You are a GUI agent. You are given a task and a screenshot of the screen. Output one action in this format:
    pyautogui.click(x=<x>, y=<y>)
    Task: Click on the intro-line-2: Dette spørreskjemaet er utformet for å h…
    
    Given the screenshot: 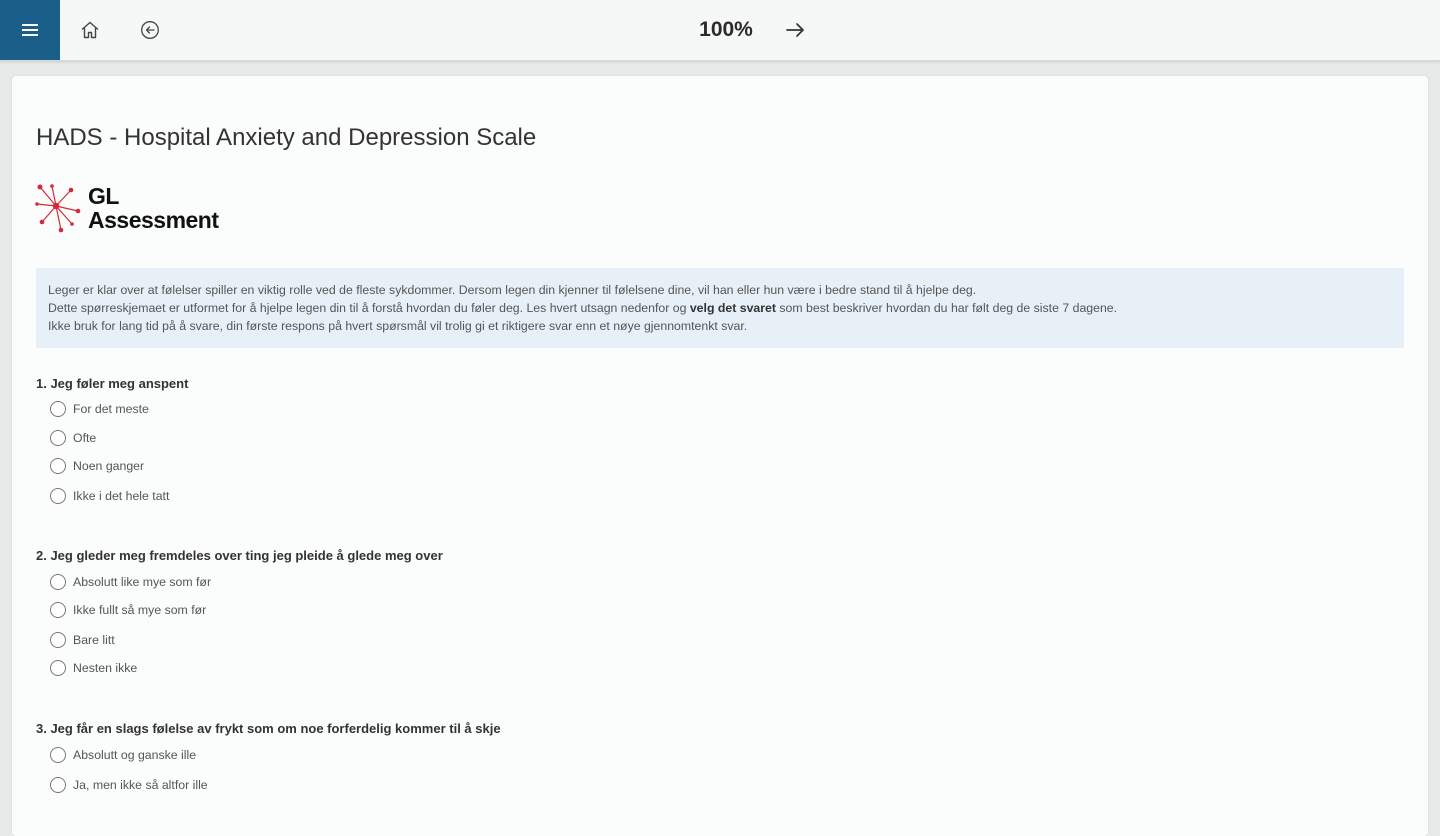 What is the action you would take?
    pyautogui.click(x=583, y=308)
    